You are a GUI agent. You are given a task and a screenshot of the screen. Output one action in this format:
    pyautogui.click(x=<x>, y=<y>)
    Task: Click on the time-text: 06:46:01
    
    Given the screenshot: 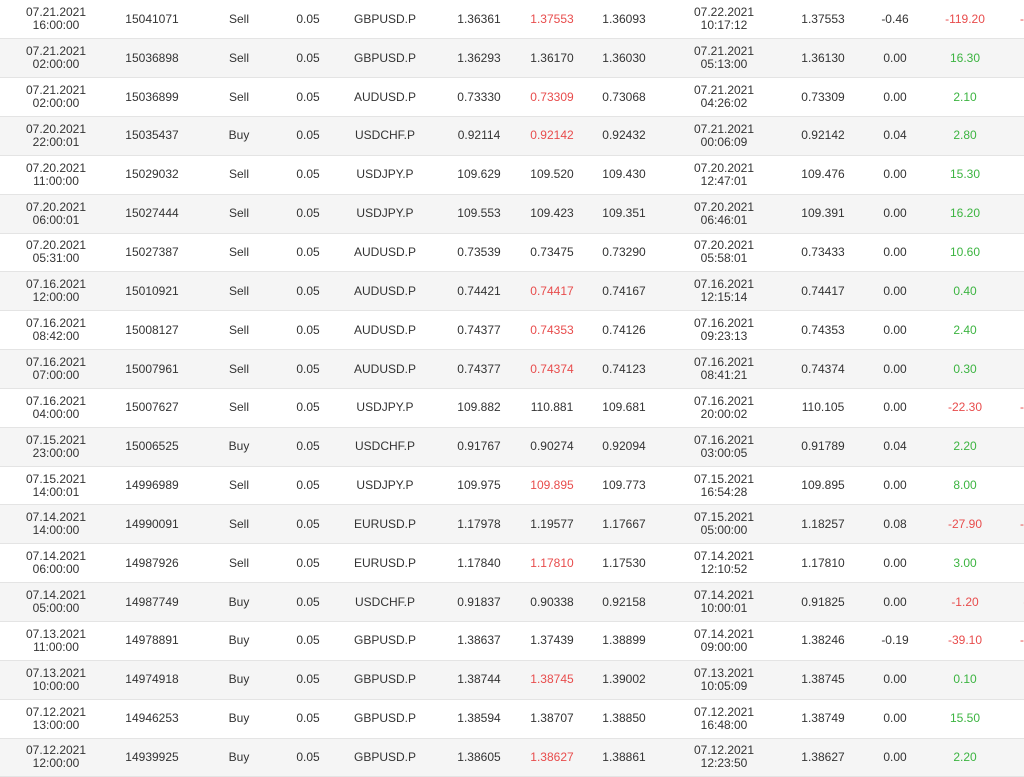 What is the action you would take?
    pyautogui.click(x=724, y=219)
    